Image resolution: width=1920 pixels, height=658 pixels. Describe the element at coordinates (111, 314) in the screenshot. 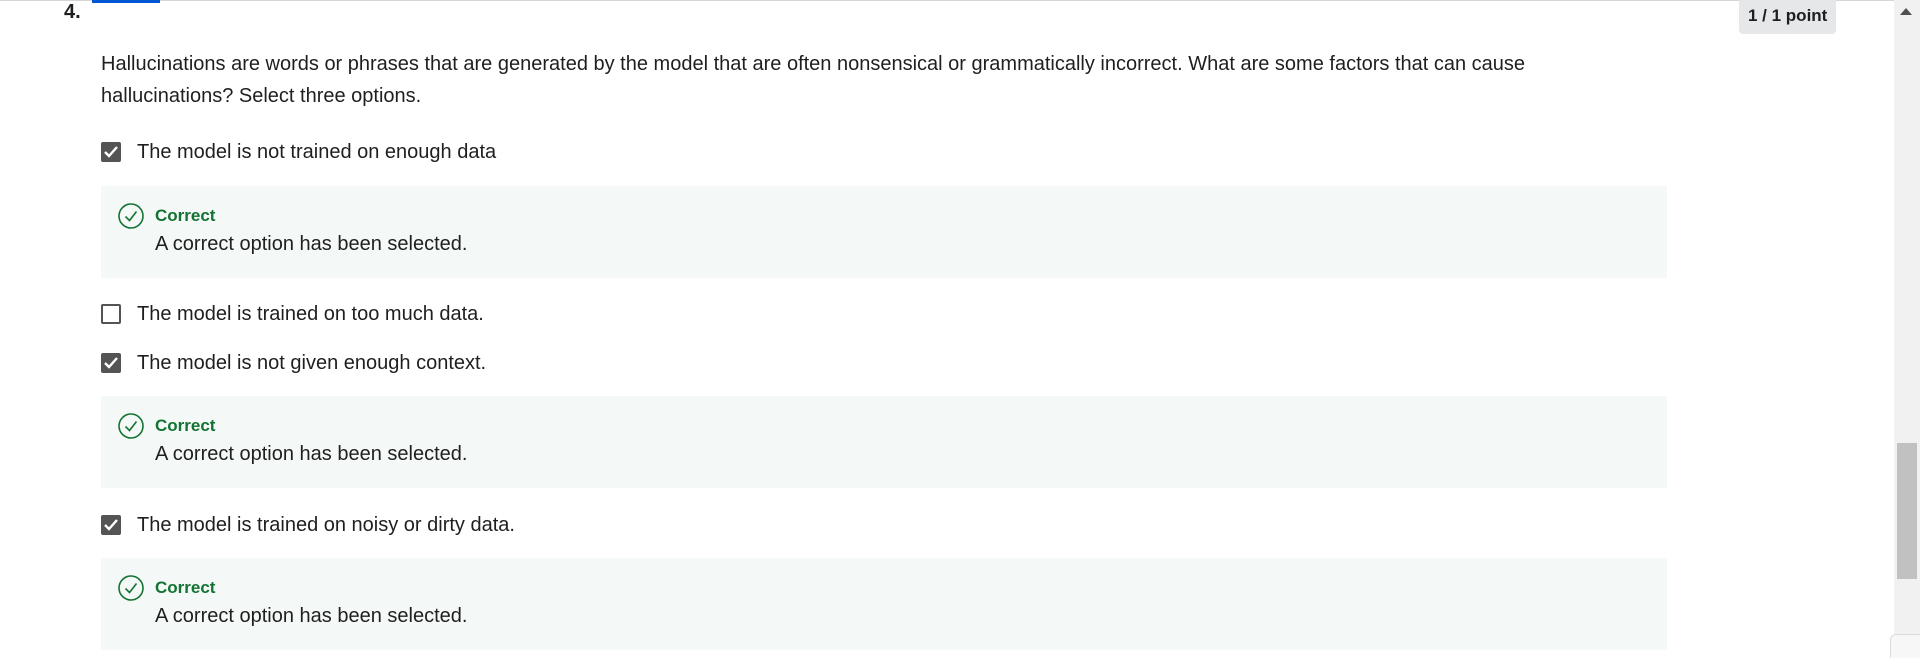

I see `checkbox-unchecked` at that location.